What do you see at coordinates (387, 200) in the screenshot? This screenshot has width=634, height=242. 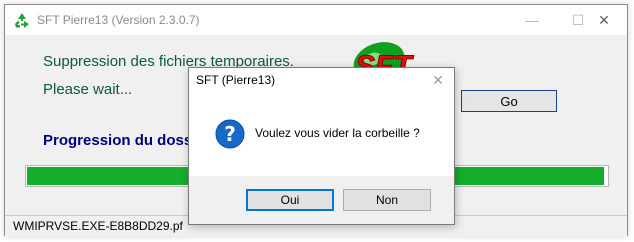 I see `no-button: Non` at bounding box center [387, 200].